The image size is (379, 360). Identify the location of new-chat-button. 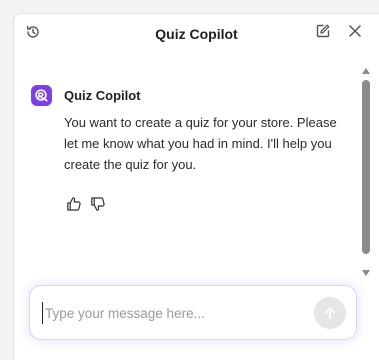
(323, 31).